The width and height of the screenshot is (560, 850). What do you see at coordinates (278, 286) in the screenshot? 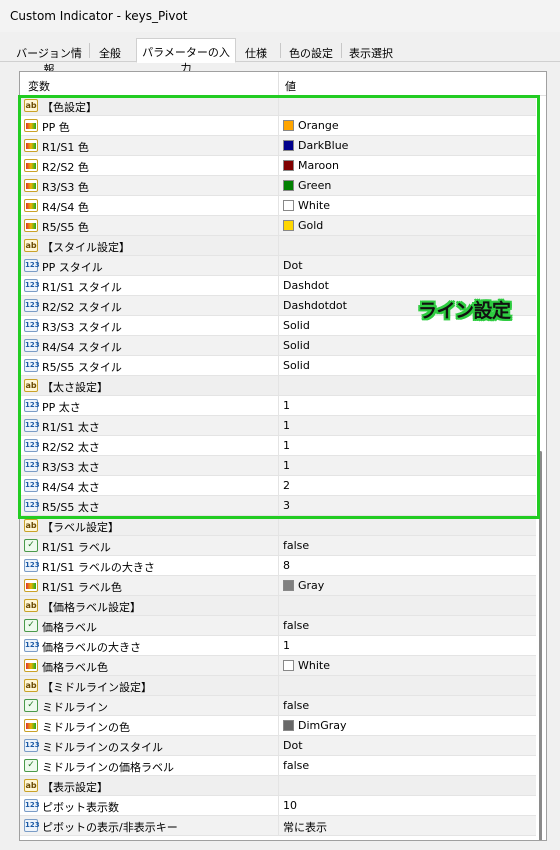
I see `parameter-row: 123 R1/S1 スタイル Dashdot` at bounding box center [278, 286].